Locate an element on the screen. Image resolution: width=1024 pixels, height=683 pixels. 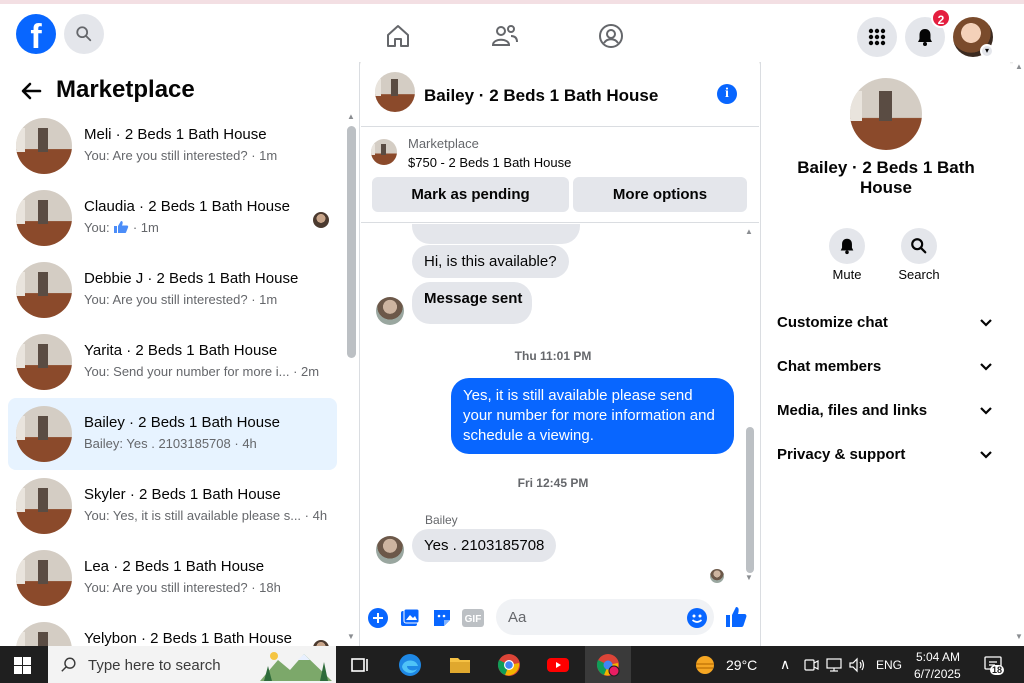
menu-button is located at coordinates (877, 37).